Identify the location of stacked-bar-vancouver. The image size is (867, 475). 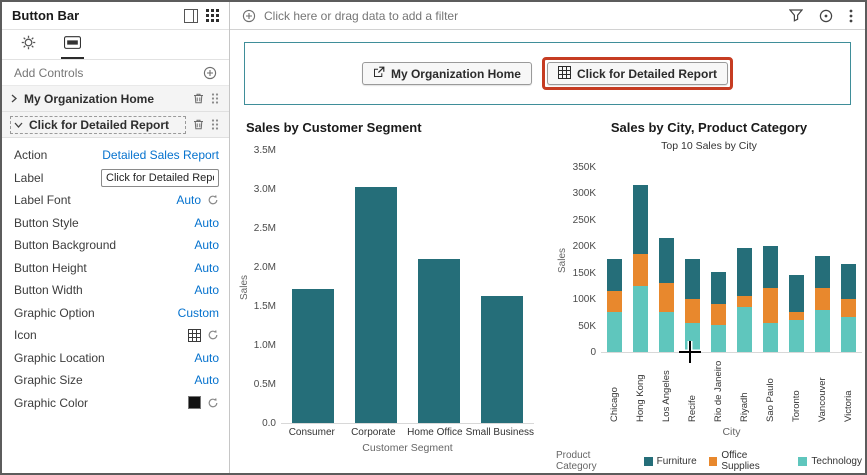
(823, 304).